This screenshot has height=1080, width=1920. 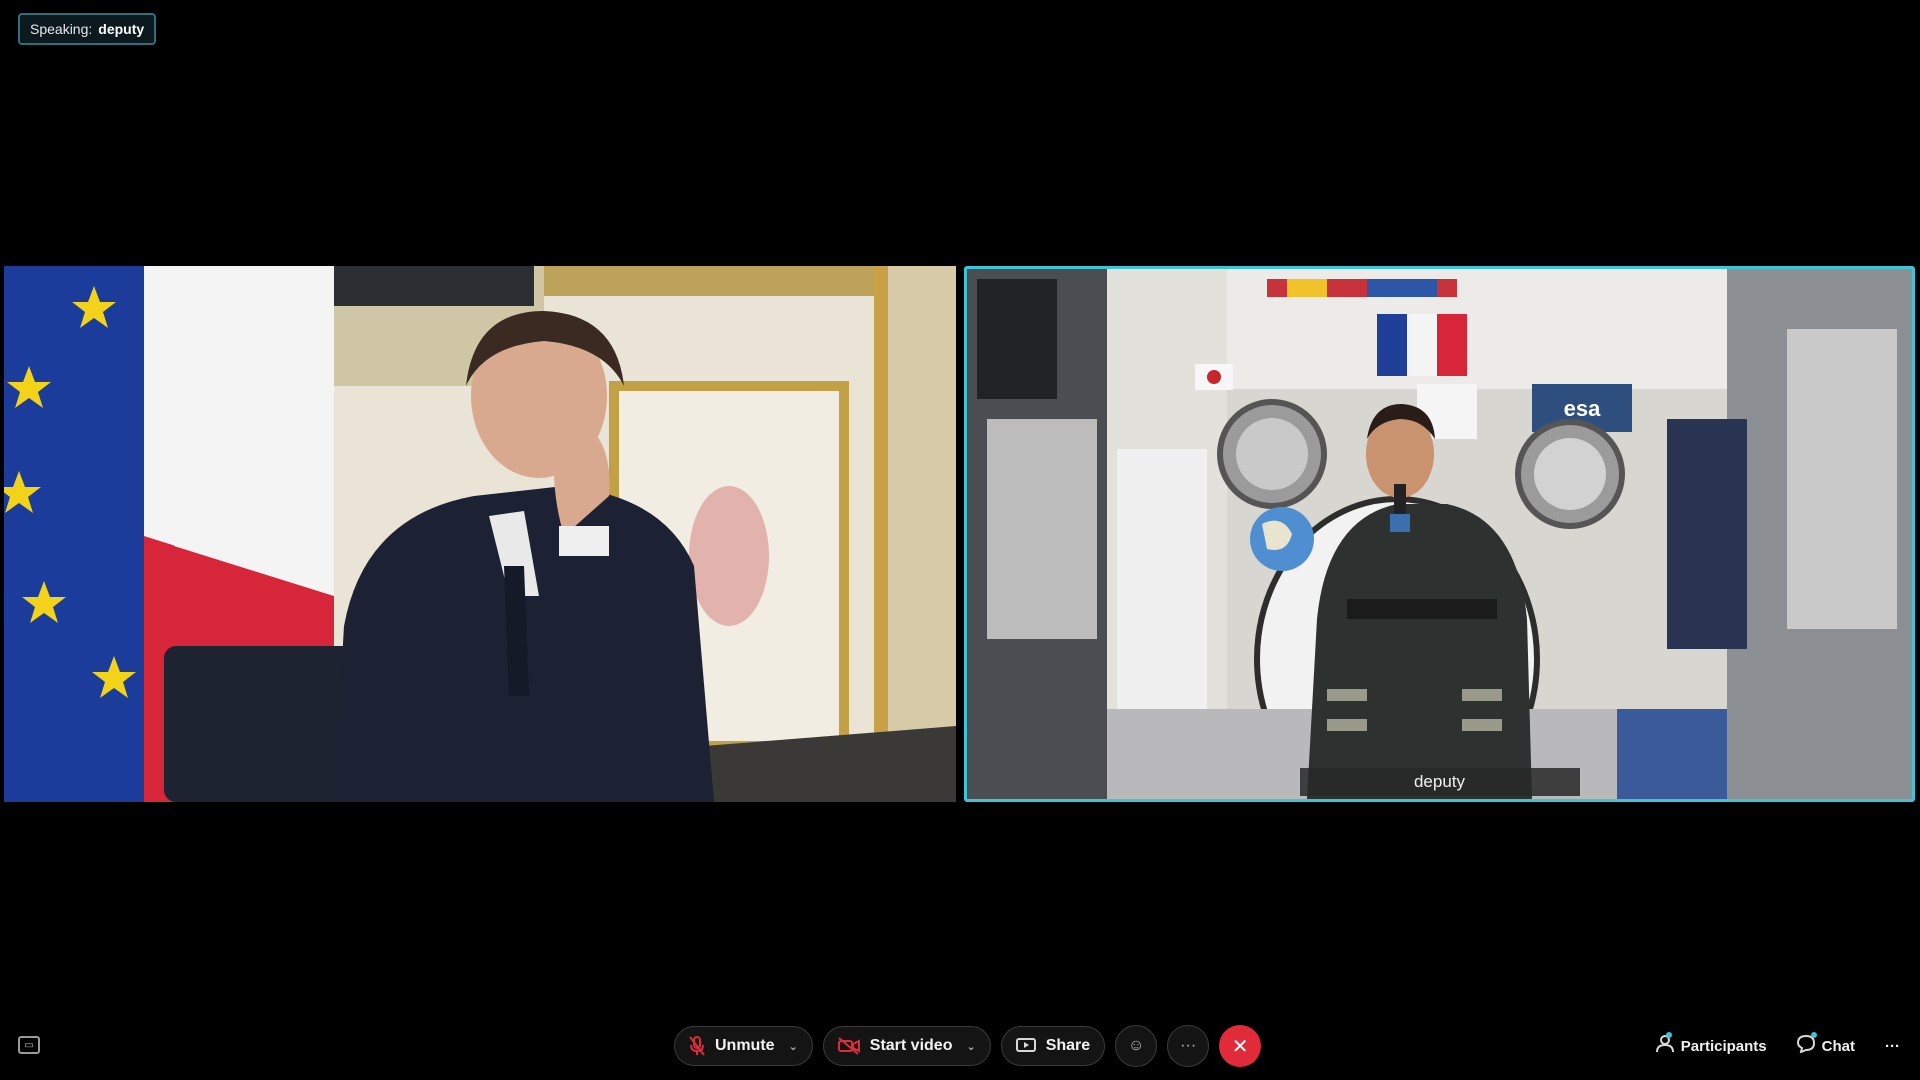 I want to click on person-icon, so click(x=1664, y=1046).